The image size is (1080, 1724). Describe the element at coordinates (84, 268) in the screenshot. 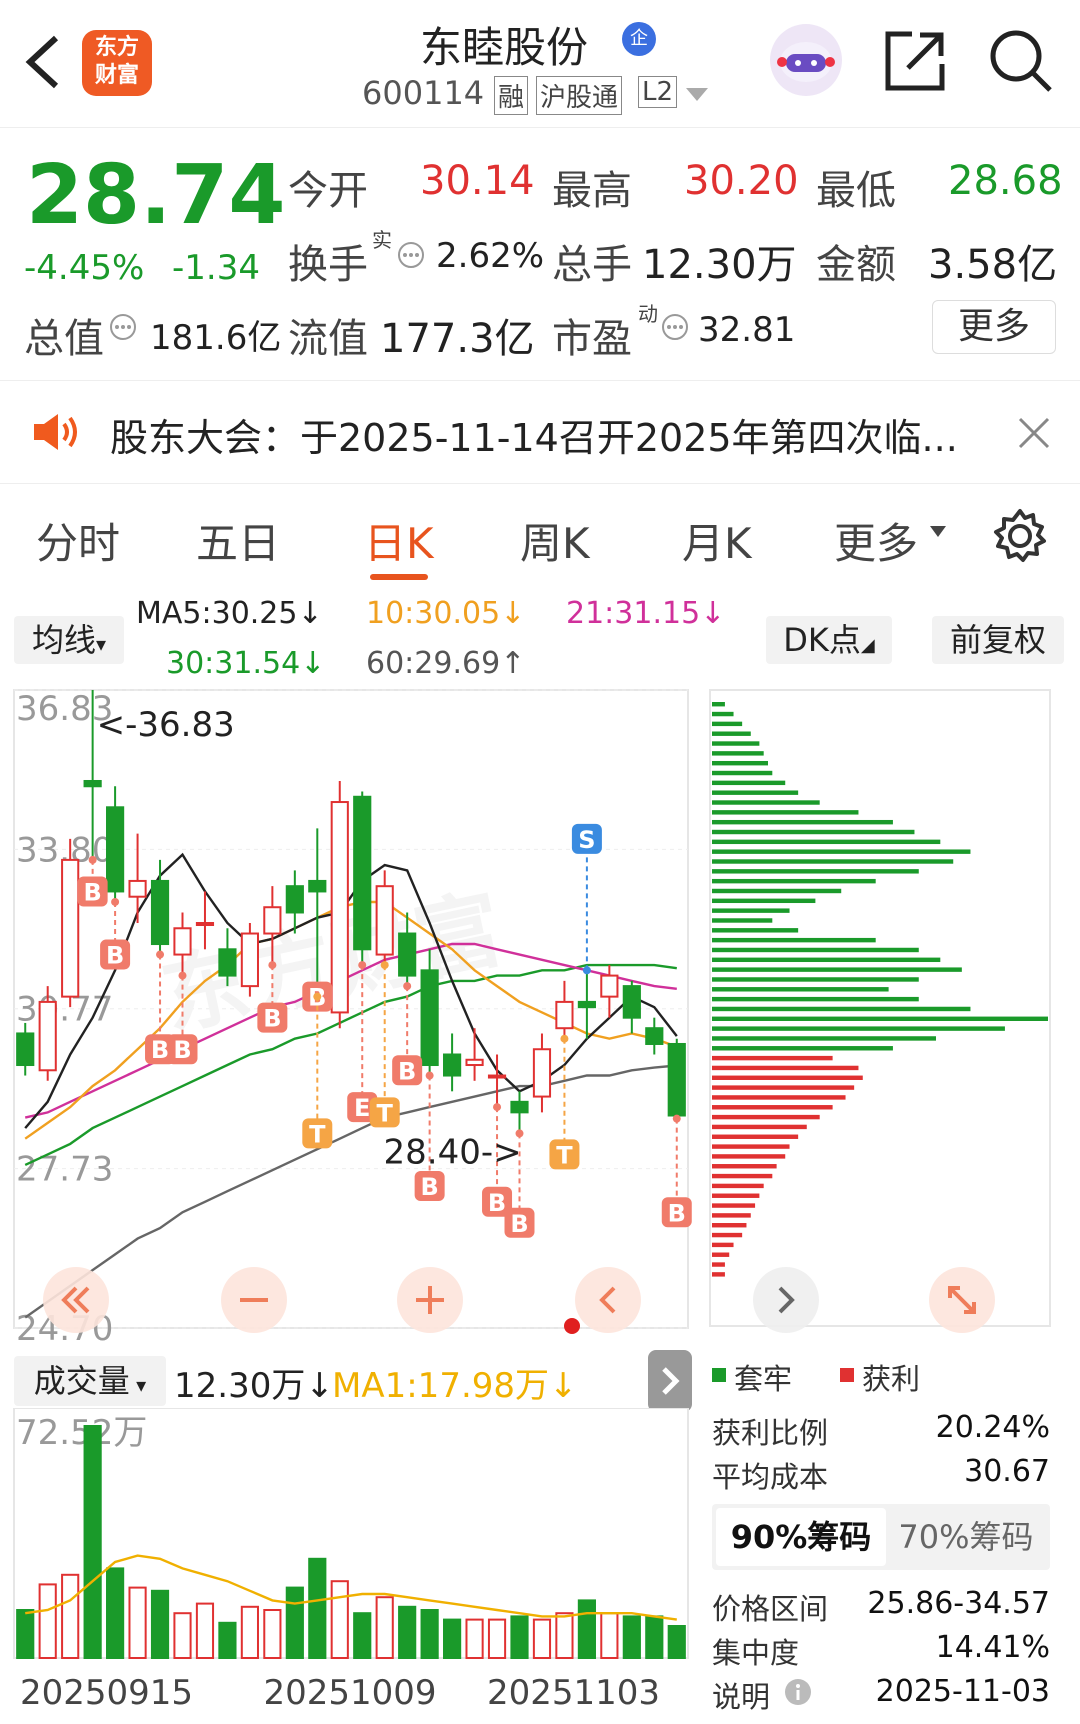

I see `change-percent: -4.45%` at that location.